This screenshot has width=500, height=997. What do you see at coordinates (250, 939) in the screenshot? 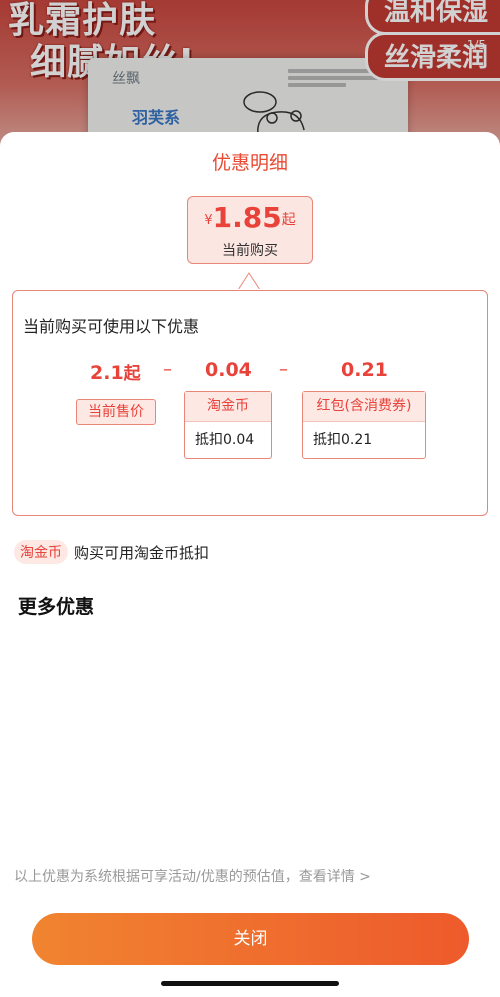
I see `close-button: 关闭` at bounding box center [250, 939].